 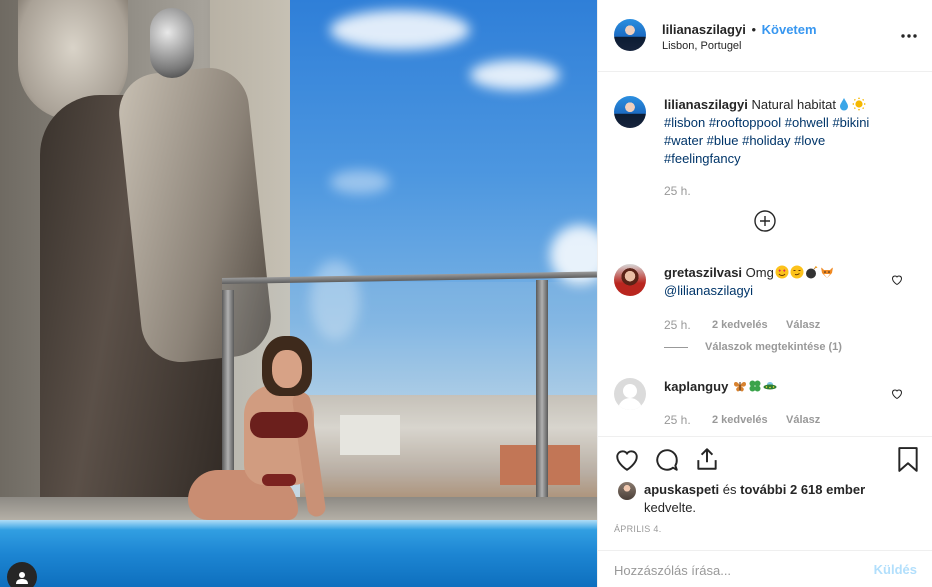 What do you see at coordinates (773, 347) in the screenshot?
I see `view-replies-button: Válaszok megtekintése (1)` at bounding box center [773, 347].